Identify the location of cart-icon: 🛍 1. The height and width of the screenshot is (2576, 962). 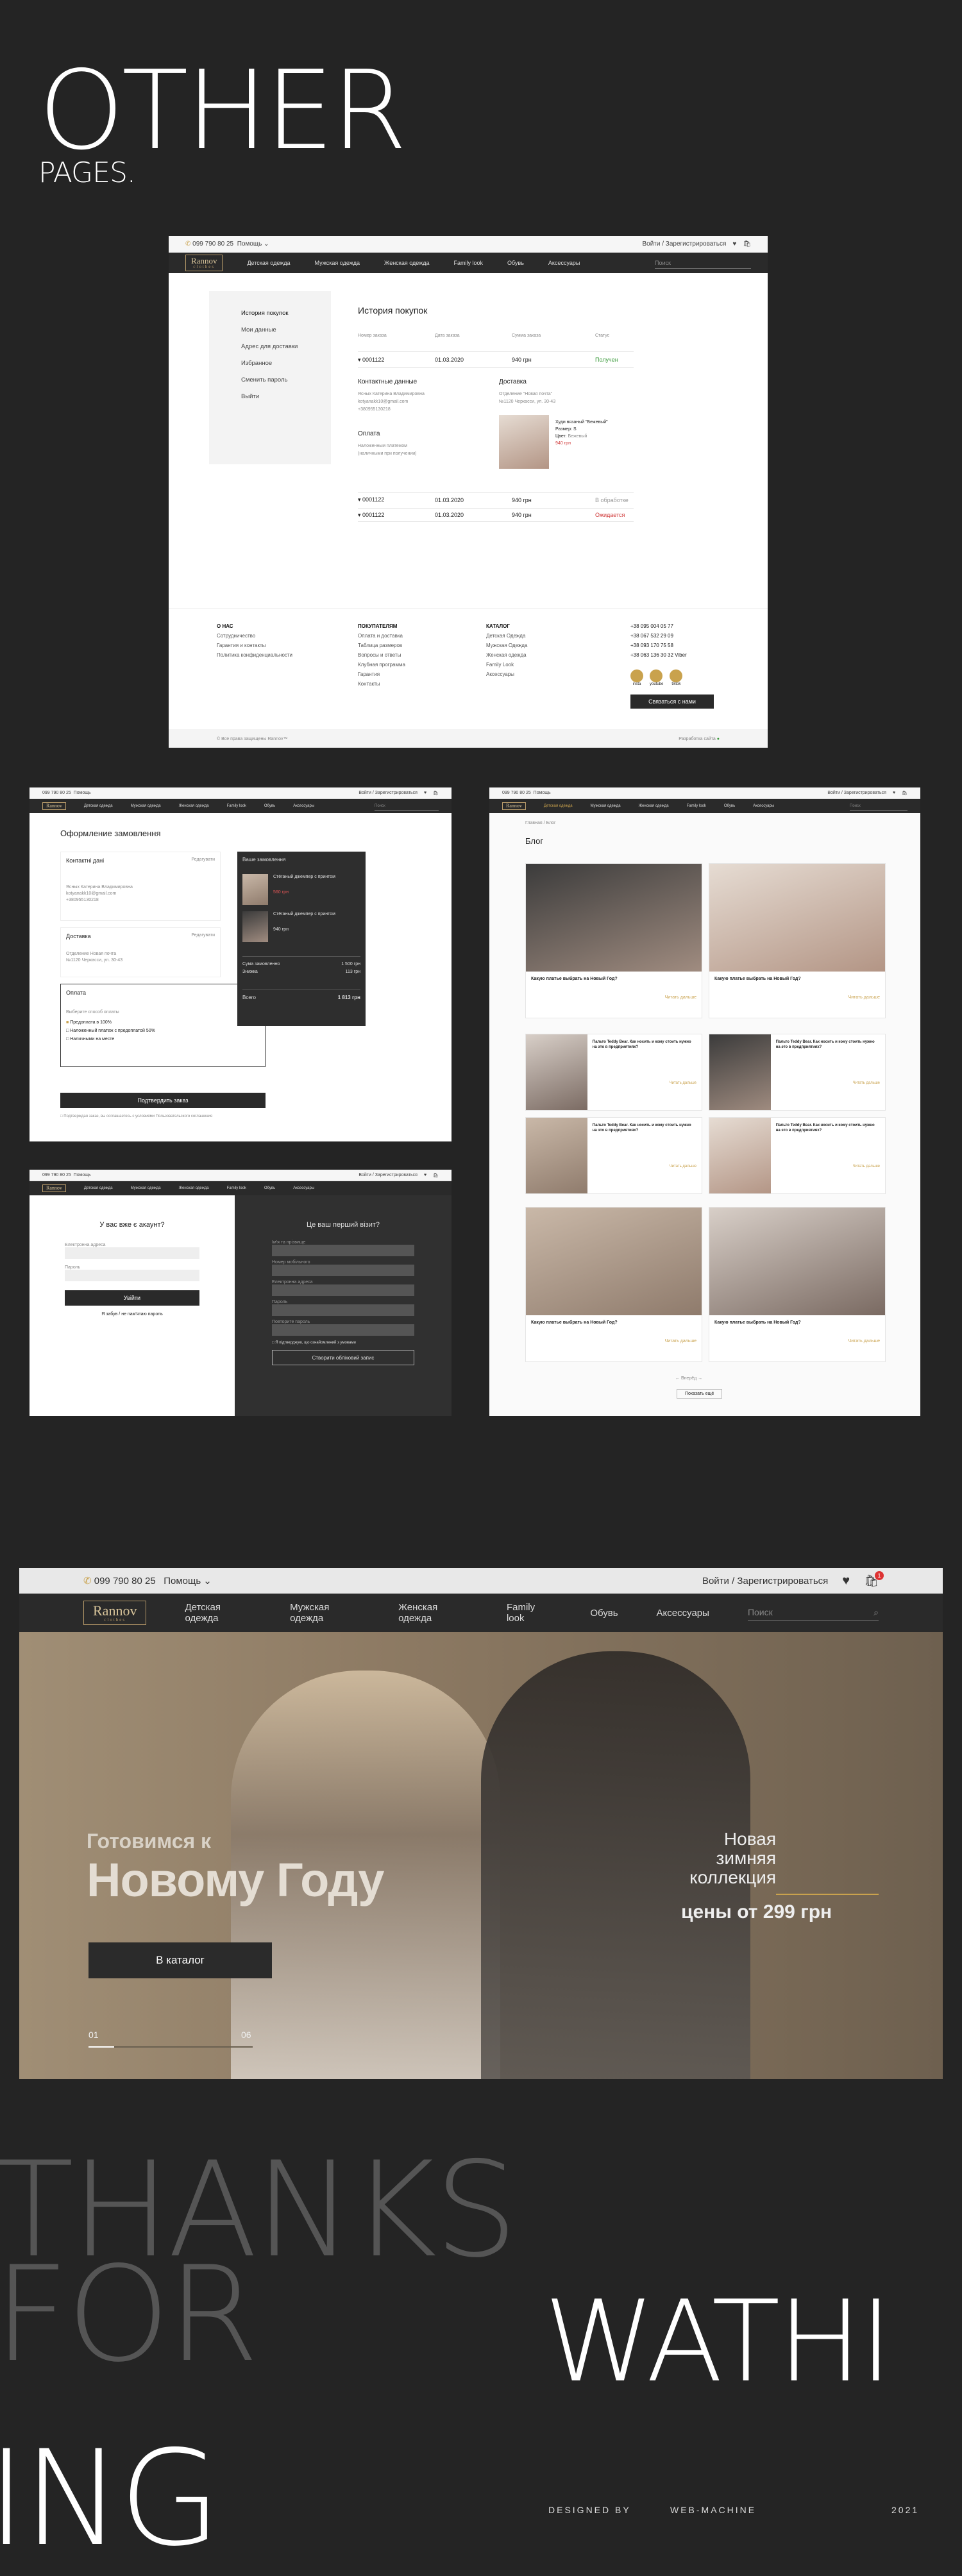
(874, 1579).